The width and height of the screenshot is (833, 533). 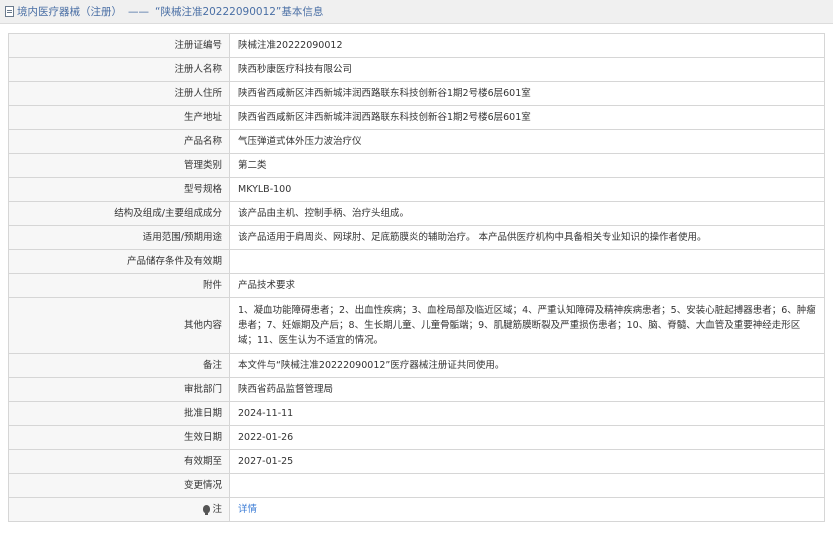 I want to click on field-value: MKYLB-100, so click(x=527, y=189).